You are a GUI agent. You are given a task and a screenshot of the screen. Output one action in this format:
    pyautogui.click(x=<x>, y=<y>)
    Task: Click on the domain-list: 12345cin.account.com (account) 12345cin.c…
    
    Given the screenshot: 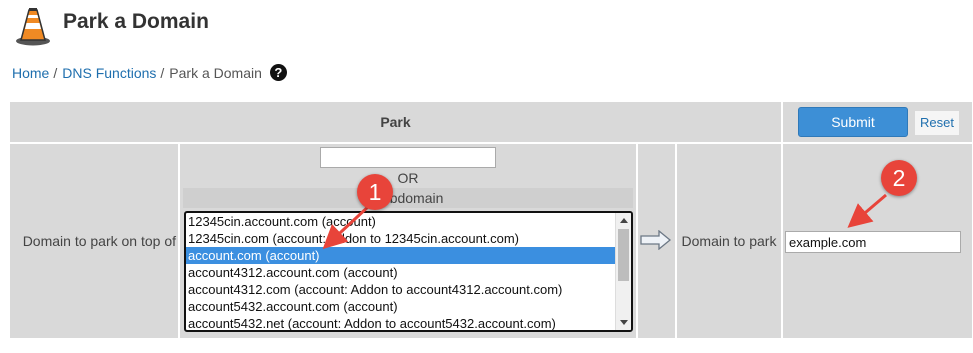 What is the action you would take?
    pyautogui.click(x=400, y=271)
    